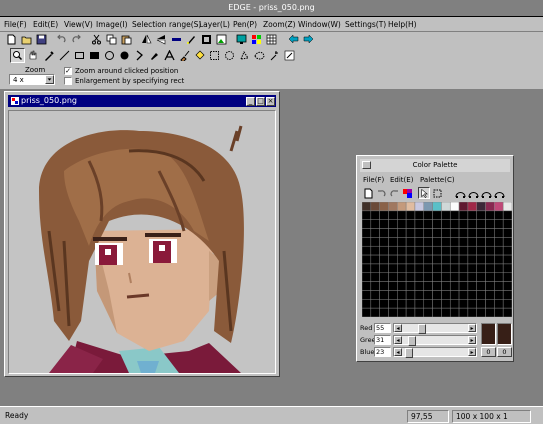 The height and width of the screenshot is (424, 543). Describe the element at coordinates (166, 24) in the screenshot. I see `menu-selection-range: Selection range(S)` at that location.